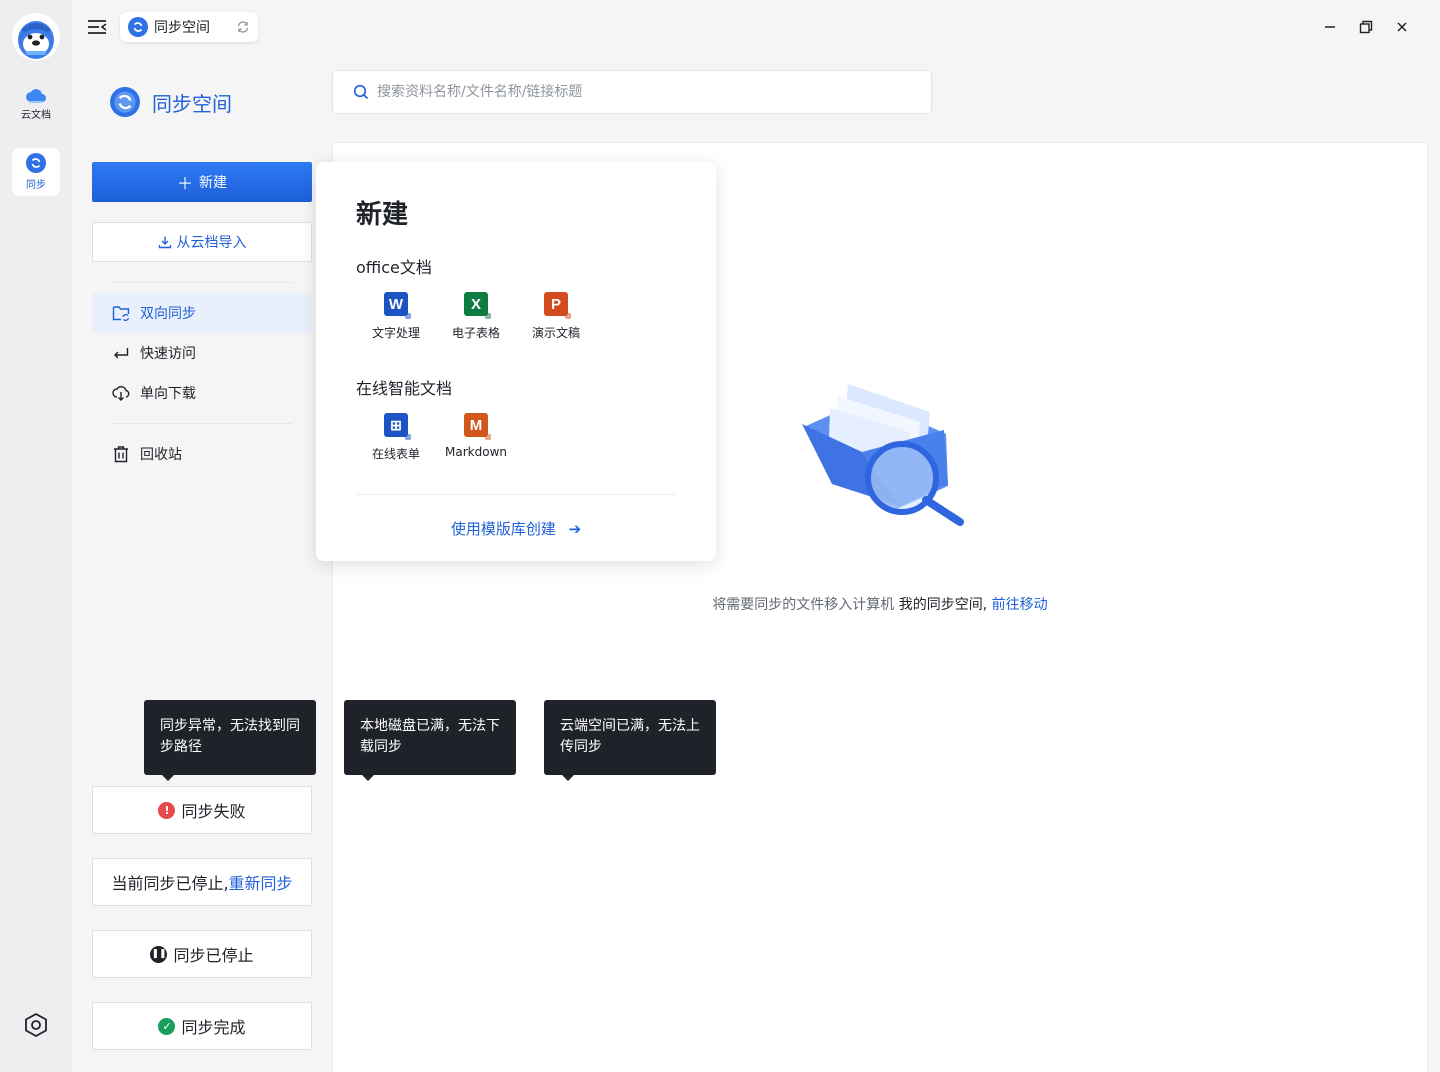 The image size is (1440, 1072). I want to click on template-create-link: 使用模版库创建 ➔, so click(516, 528).